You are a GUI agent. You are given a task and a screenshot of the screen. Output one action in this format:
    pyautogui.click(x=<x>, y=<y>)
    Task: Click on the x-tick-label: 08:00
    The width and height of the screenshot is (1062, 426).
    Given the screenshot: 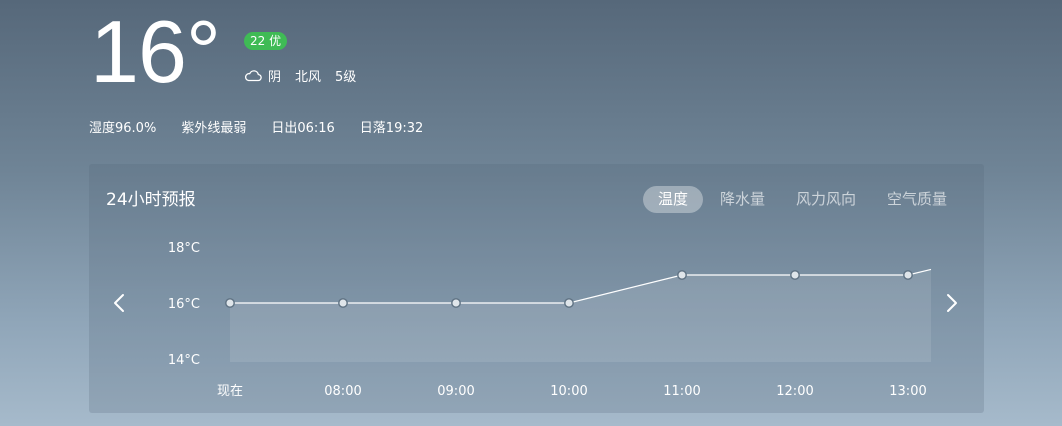 What is the action you would take?
    pyautogui.click(x=342, y=391)
    